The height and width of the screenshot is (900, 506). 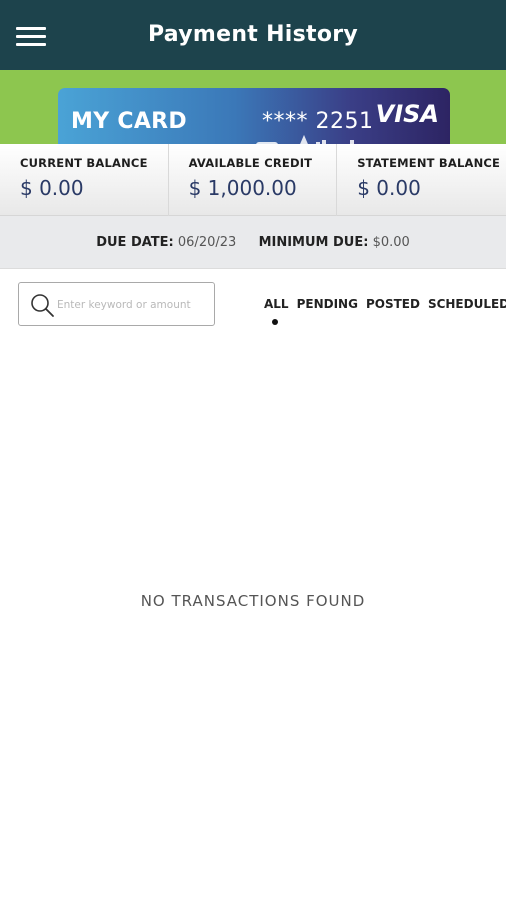 I want to click on available-credit-label: AVAILABLE CREDIT, so click(x=250, y=163).